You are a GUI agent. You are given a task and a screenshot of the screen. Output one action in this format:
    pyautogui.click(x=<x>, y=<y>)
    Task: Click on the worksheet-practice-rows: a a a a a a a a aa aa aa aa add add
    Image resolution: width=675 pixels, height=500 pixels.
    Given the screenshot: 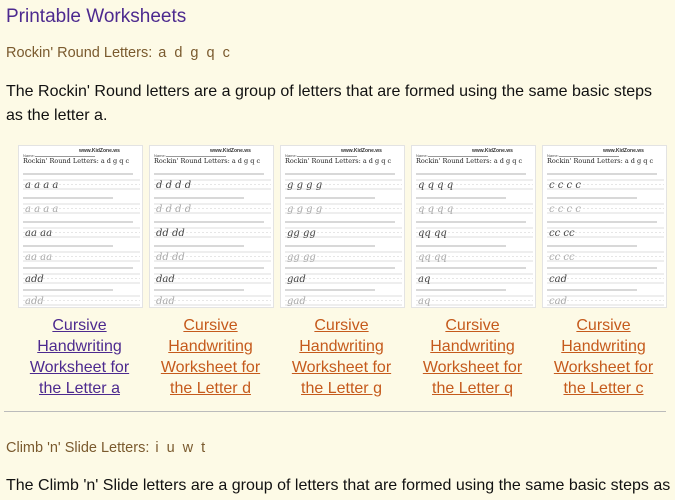 What is the action you would take?
    pyautogui.click(x=81, y=237)
    